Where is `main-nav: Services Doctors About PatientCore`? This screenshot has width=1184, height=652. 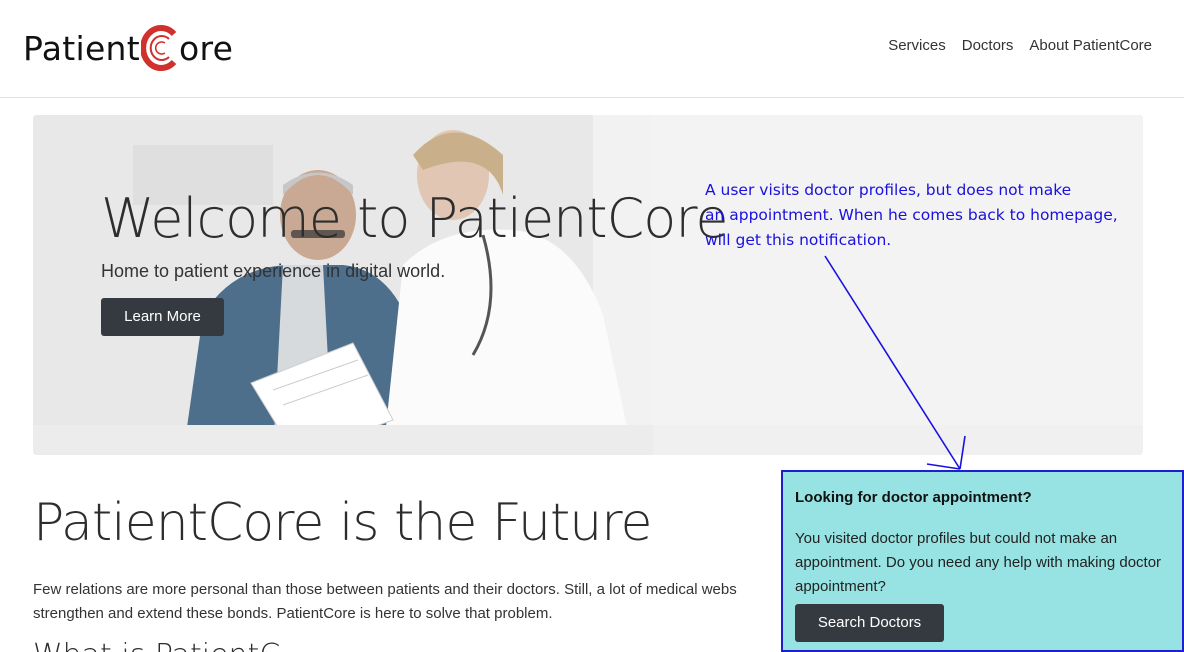 main-nav: Services Doctors About PatientCore is located at coordinates (1020, 45).